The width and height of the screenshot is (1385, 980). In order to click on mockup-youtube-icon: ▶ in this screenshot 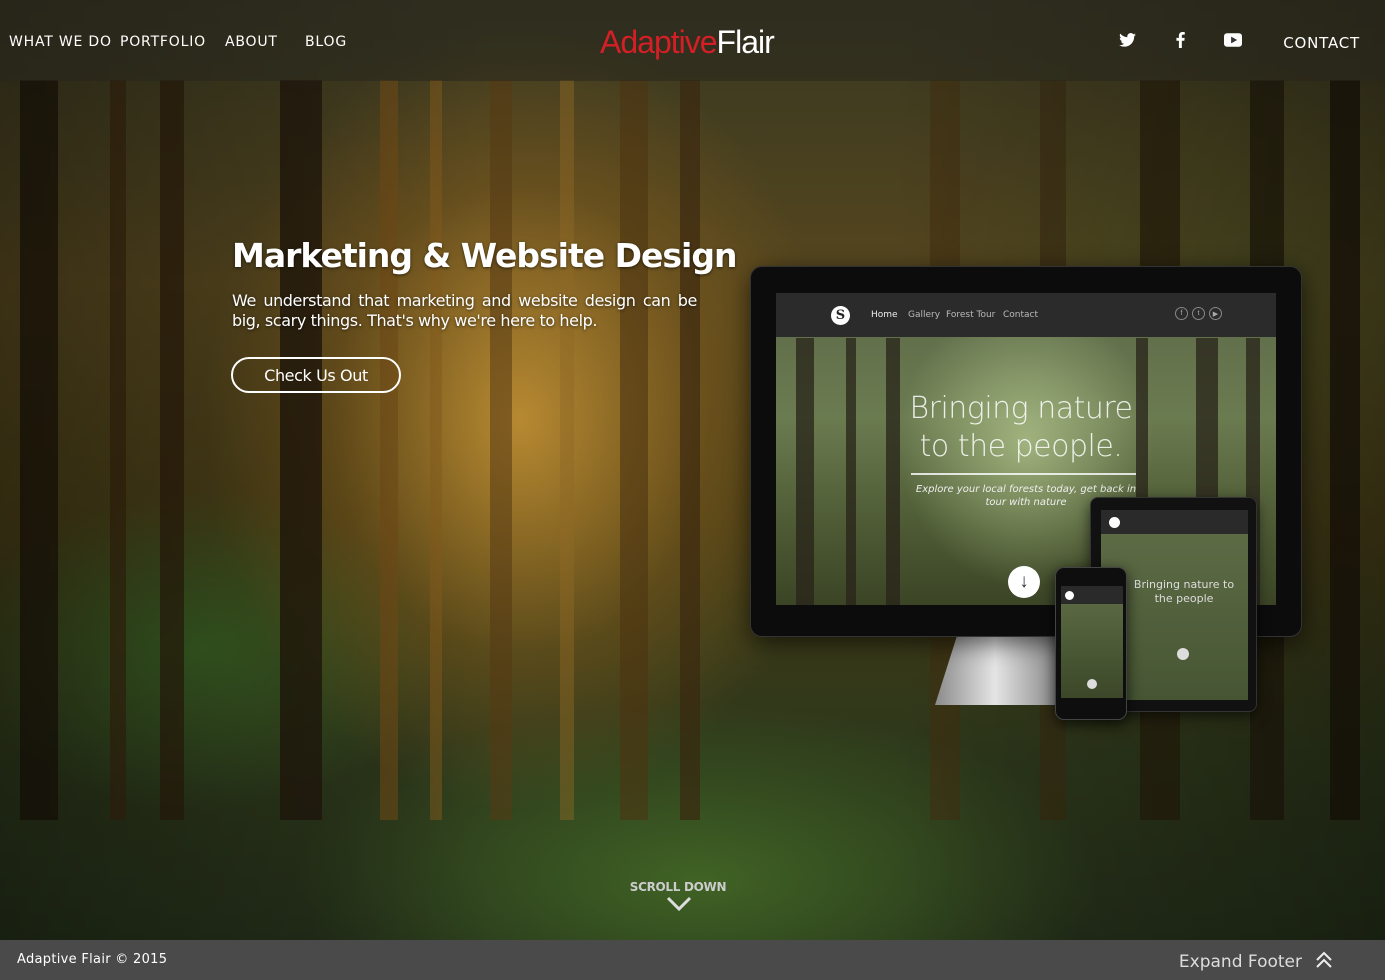, I will do `click(1215, 313)`.